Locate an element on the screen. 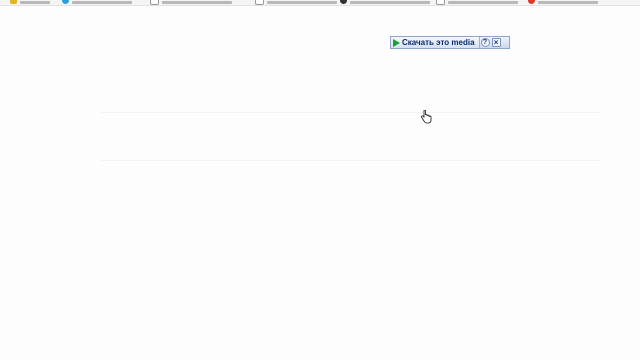  download-media-toolbar: Скачать это media ? × is located at coordinates (450, 42).